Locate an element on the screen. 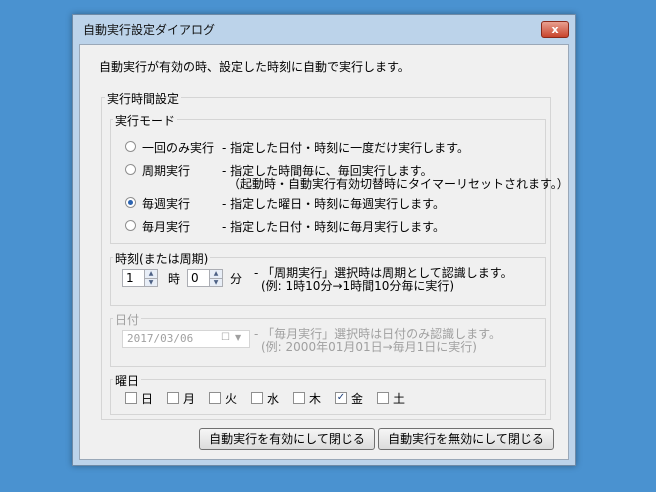 The width and height of the screenshot is (656, 492). date-picker: 2017/03/06 ☐ ▼ is located at coordinates (186, 339).